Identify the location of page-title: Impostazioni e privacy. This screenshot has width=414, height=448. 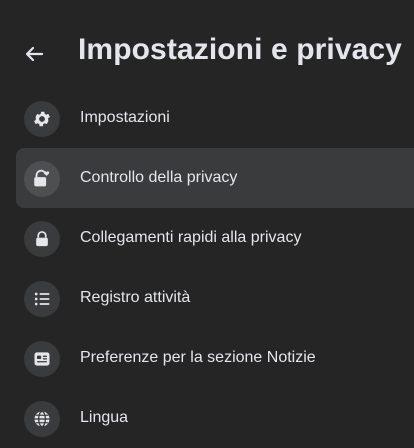
(240, 49).